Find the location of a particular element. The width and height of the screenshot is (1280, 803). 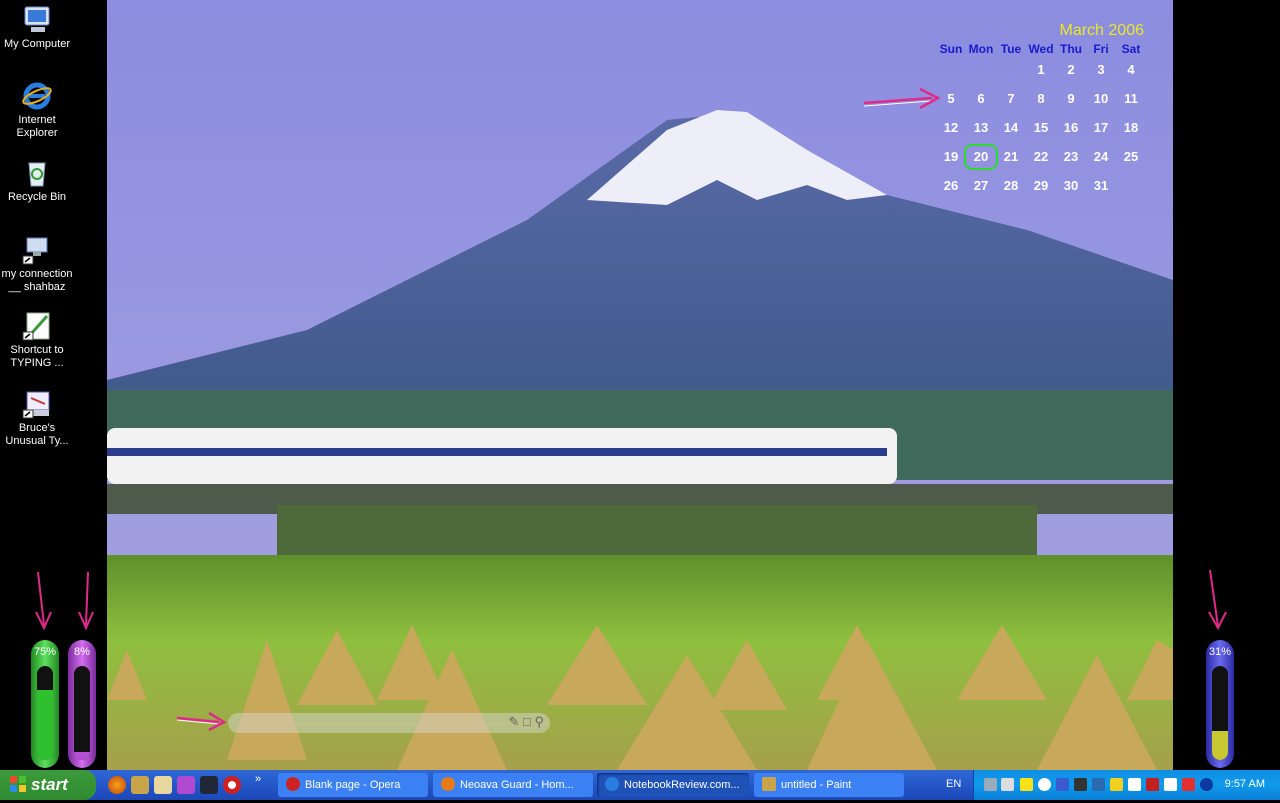

tray-camera-icon is located at coordinates (1134, 784).